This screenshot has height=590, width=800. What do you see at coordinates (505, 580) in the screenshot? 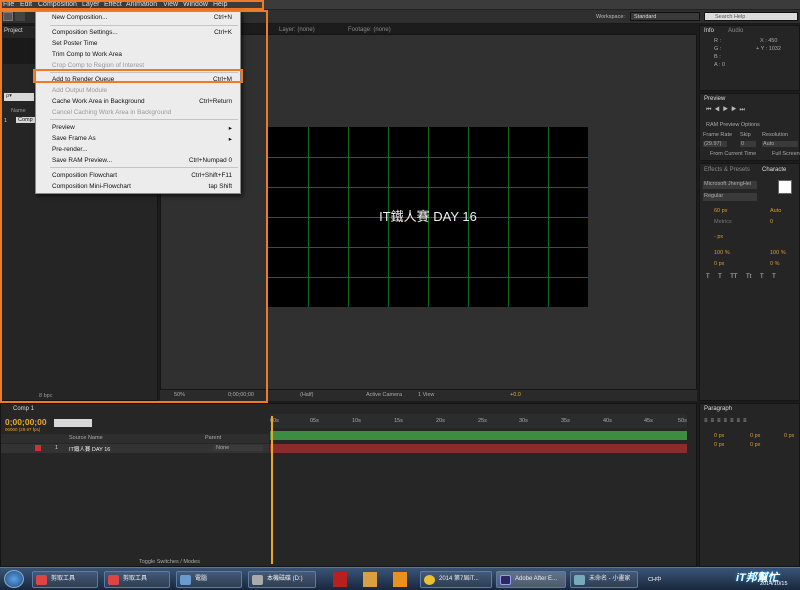
I see `after-effects-icon` at bounding box center [505, 580].